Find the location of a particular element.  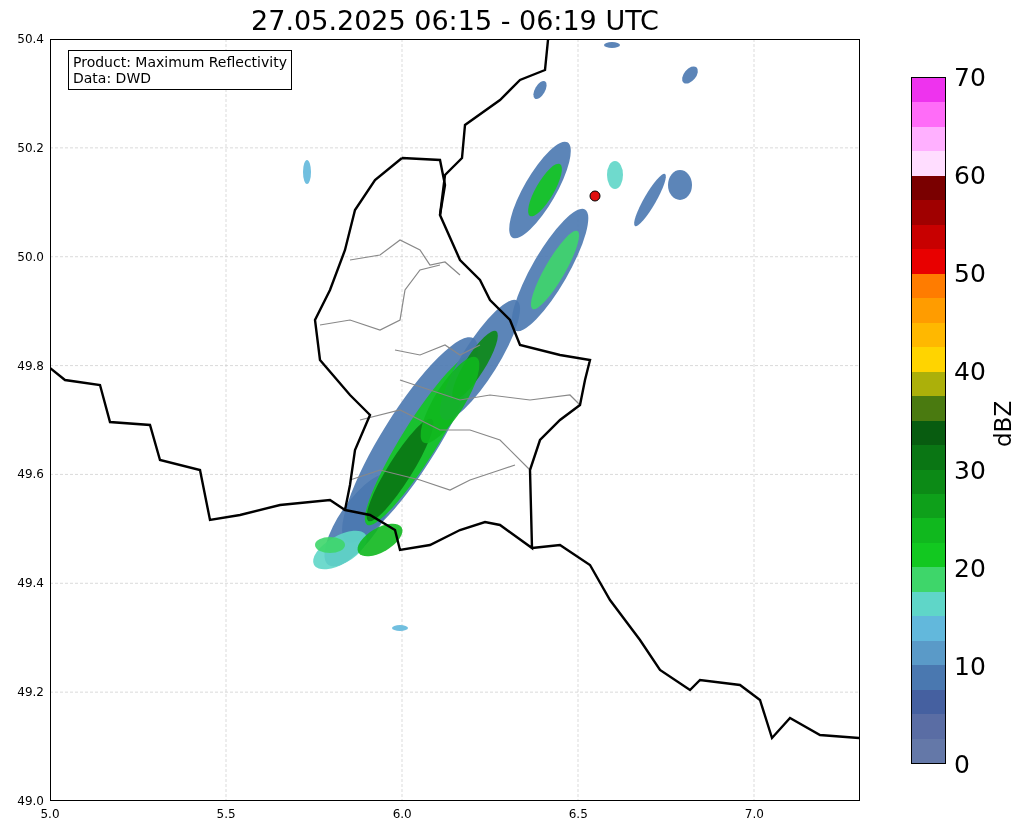

colorbar-tick-label: 0 is located at coordinates (962, 764).